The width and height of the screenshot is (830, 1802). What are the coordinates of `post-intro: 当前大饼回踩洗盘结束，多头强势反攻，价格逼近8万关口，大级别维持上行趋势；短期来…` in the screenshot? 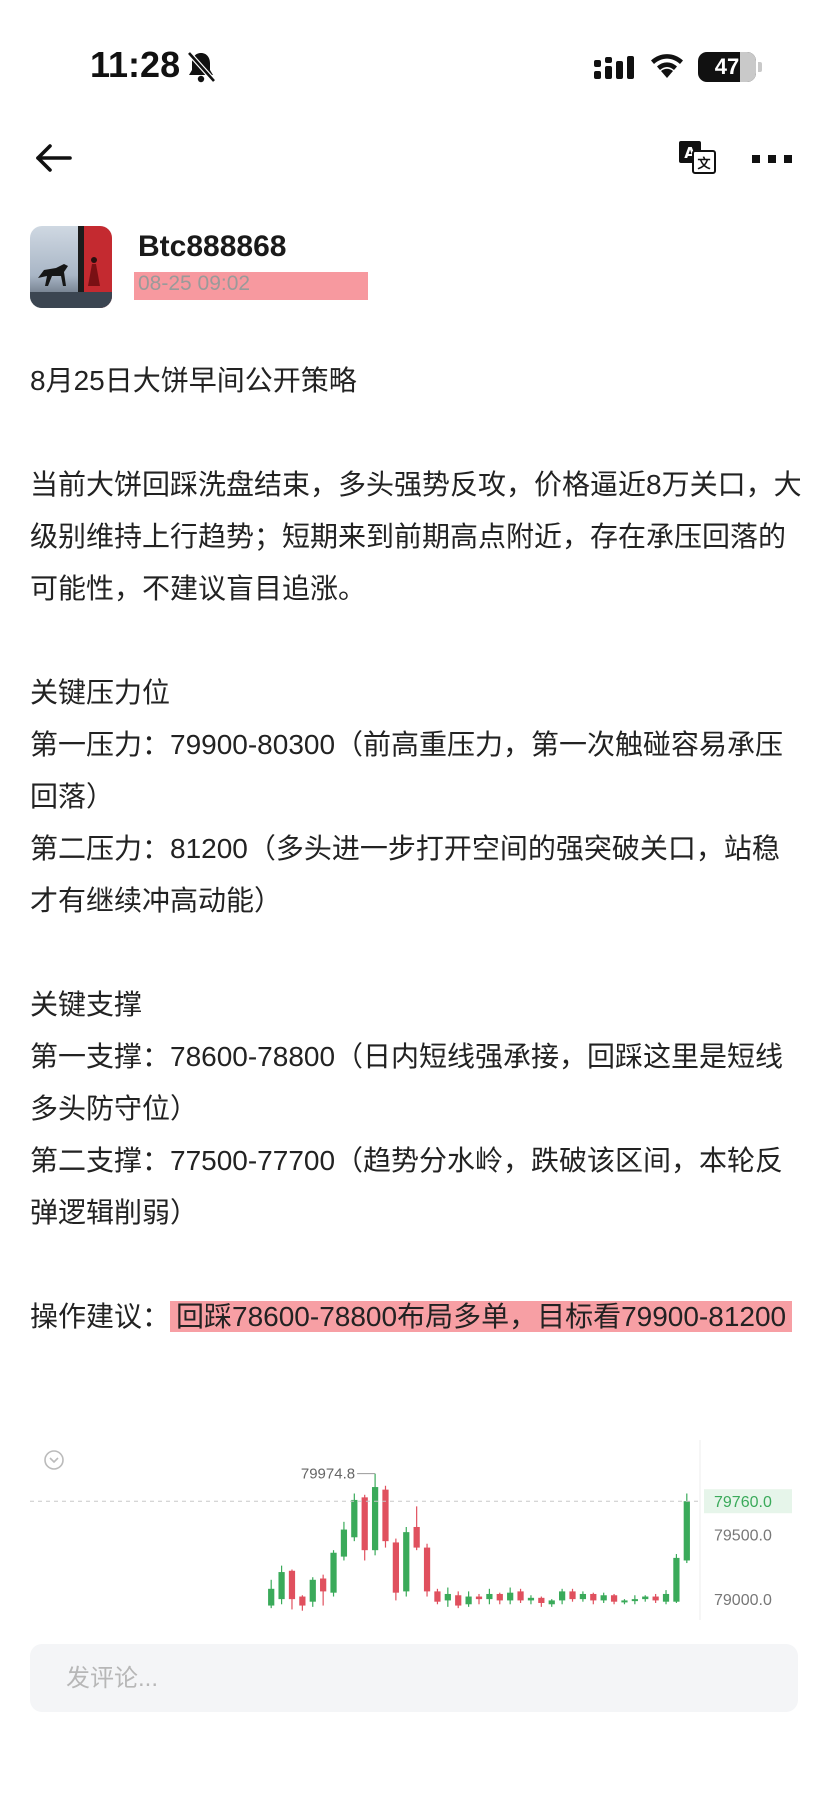 It's located at (416, 536).